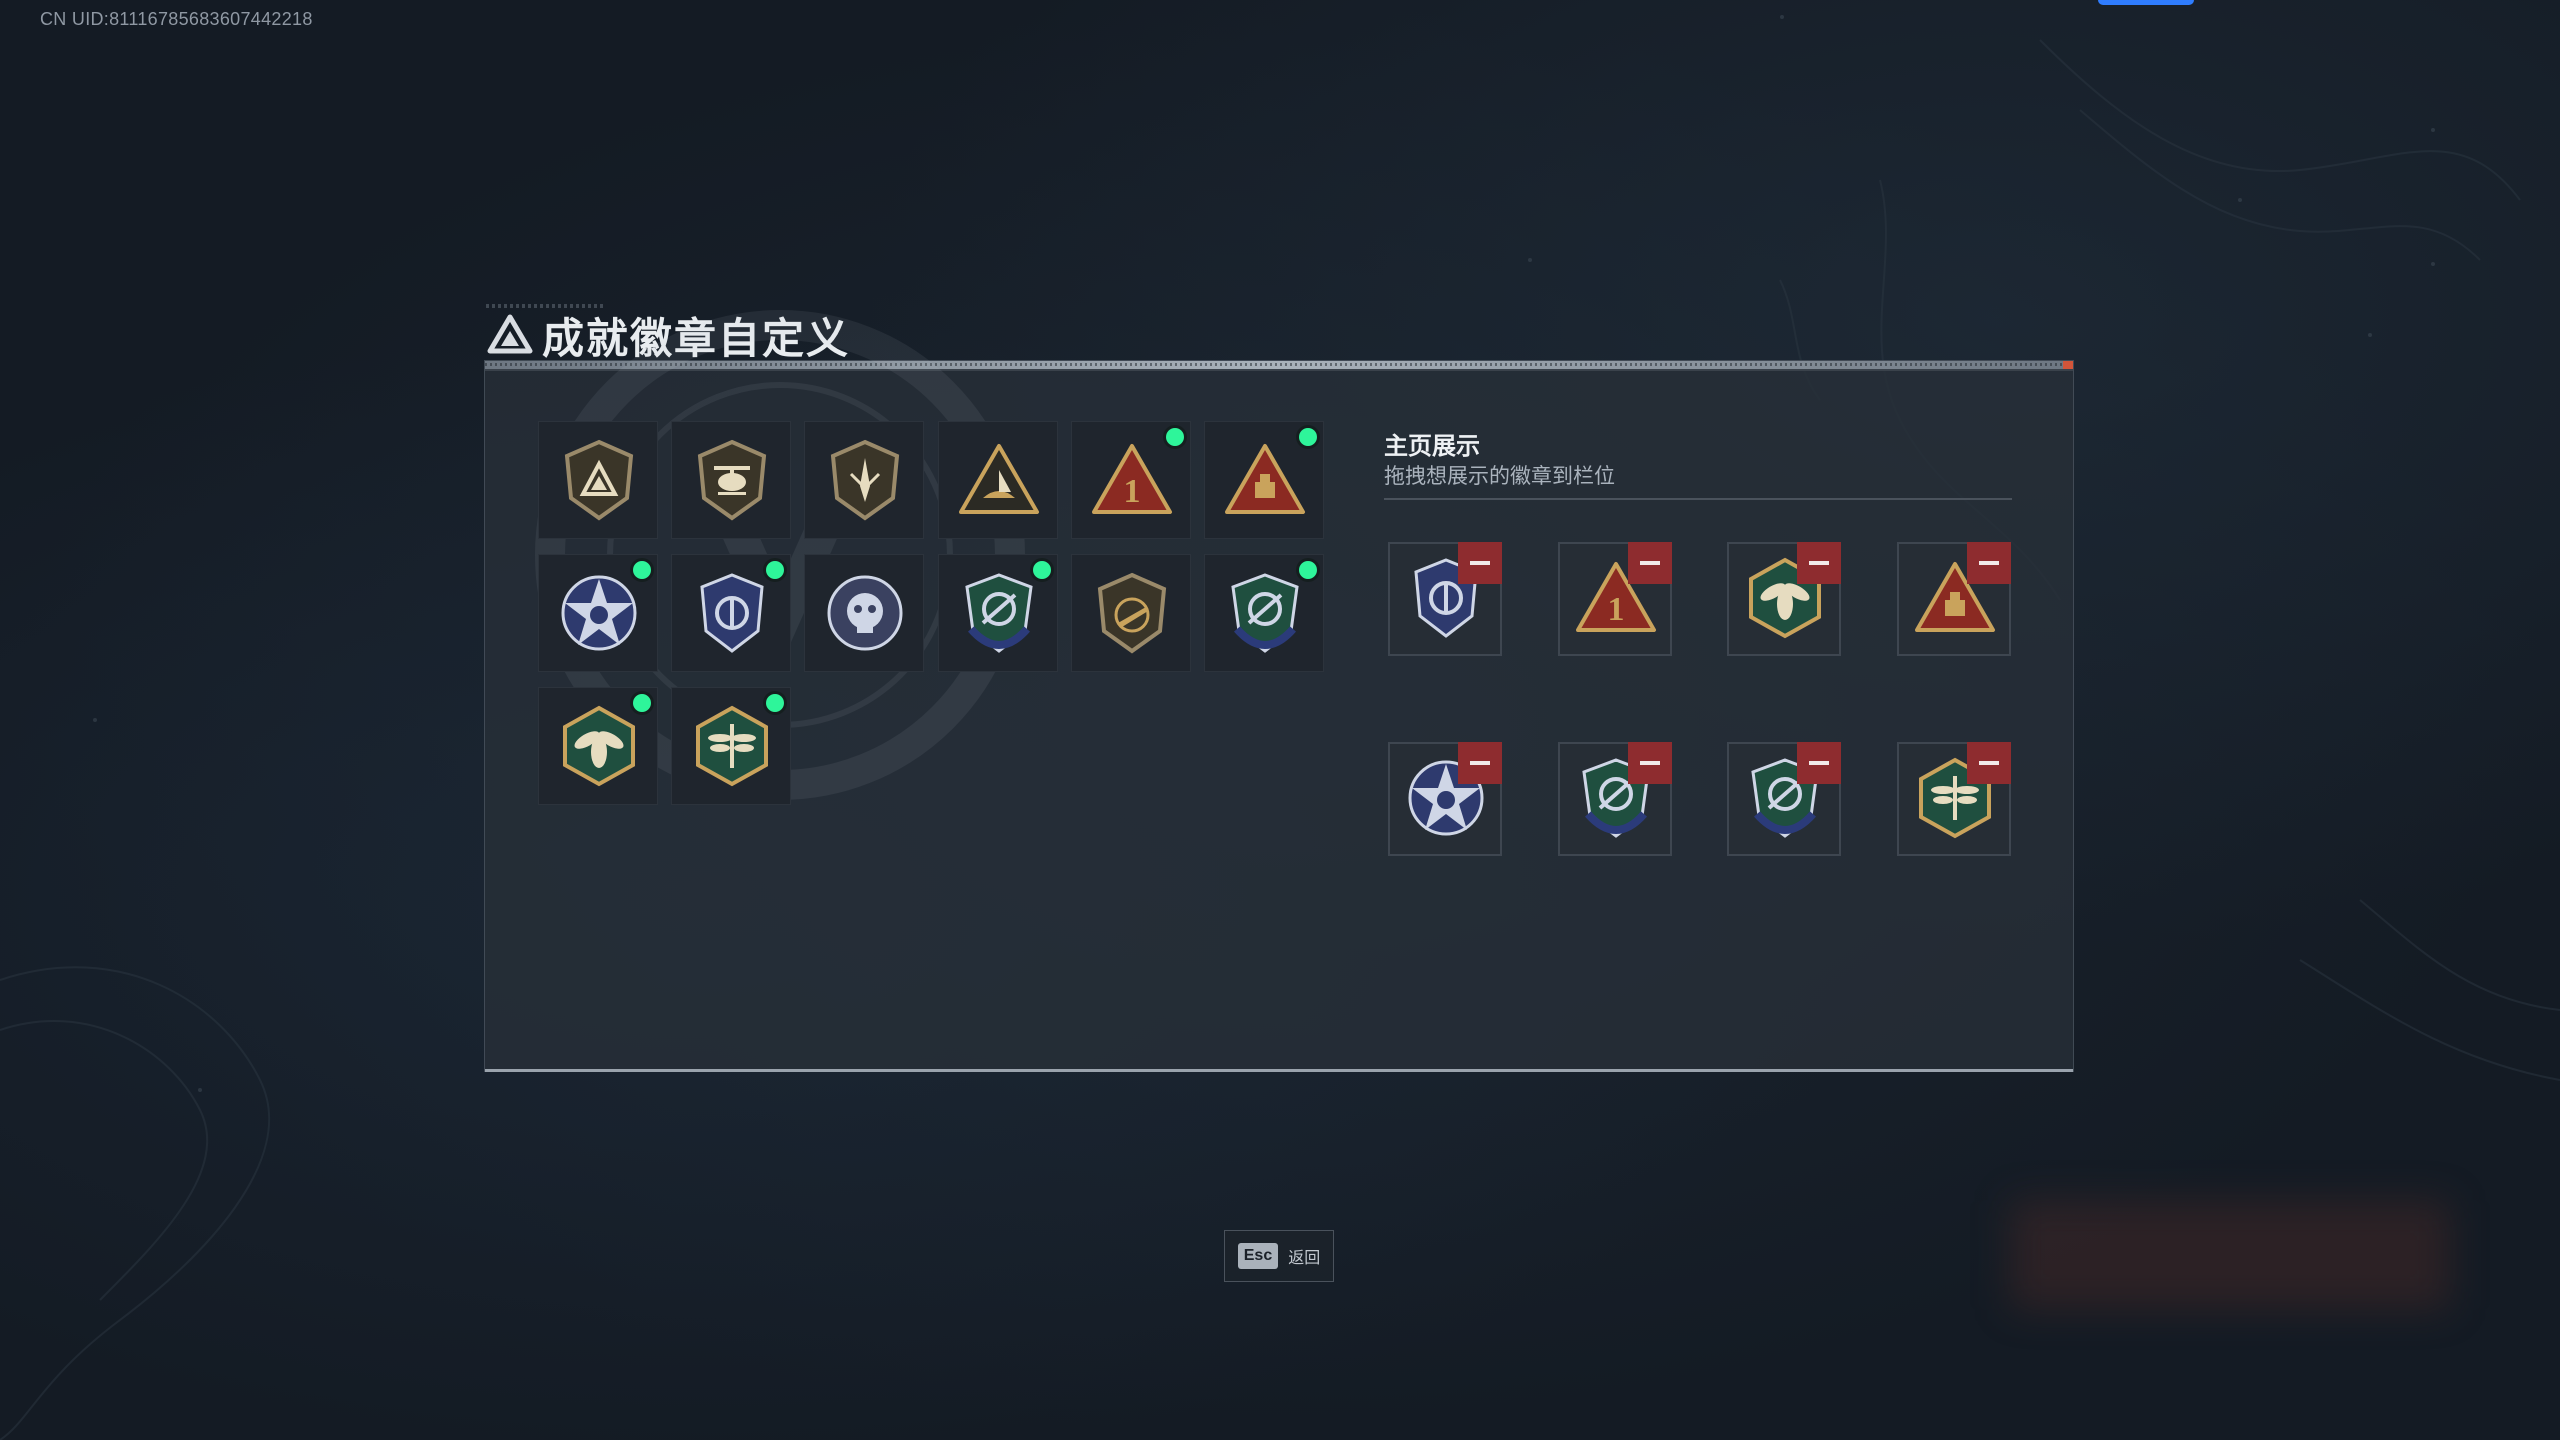 The width and height of the screenshot is (2560, 1440). Describe the element at coordinates (1279, 1070) in the screenshot. I see `panel-bottom-line` at that location.